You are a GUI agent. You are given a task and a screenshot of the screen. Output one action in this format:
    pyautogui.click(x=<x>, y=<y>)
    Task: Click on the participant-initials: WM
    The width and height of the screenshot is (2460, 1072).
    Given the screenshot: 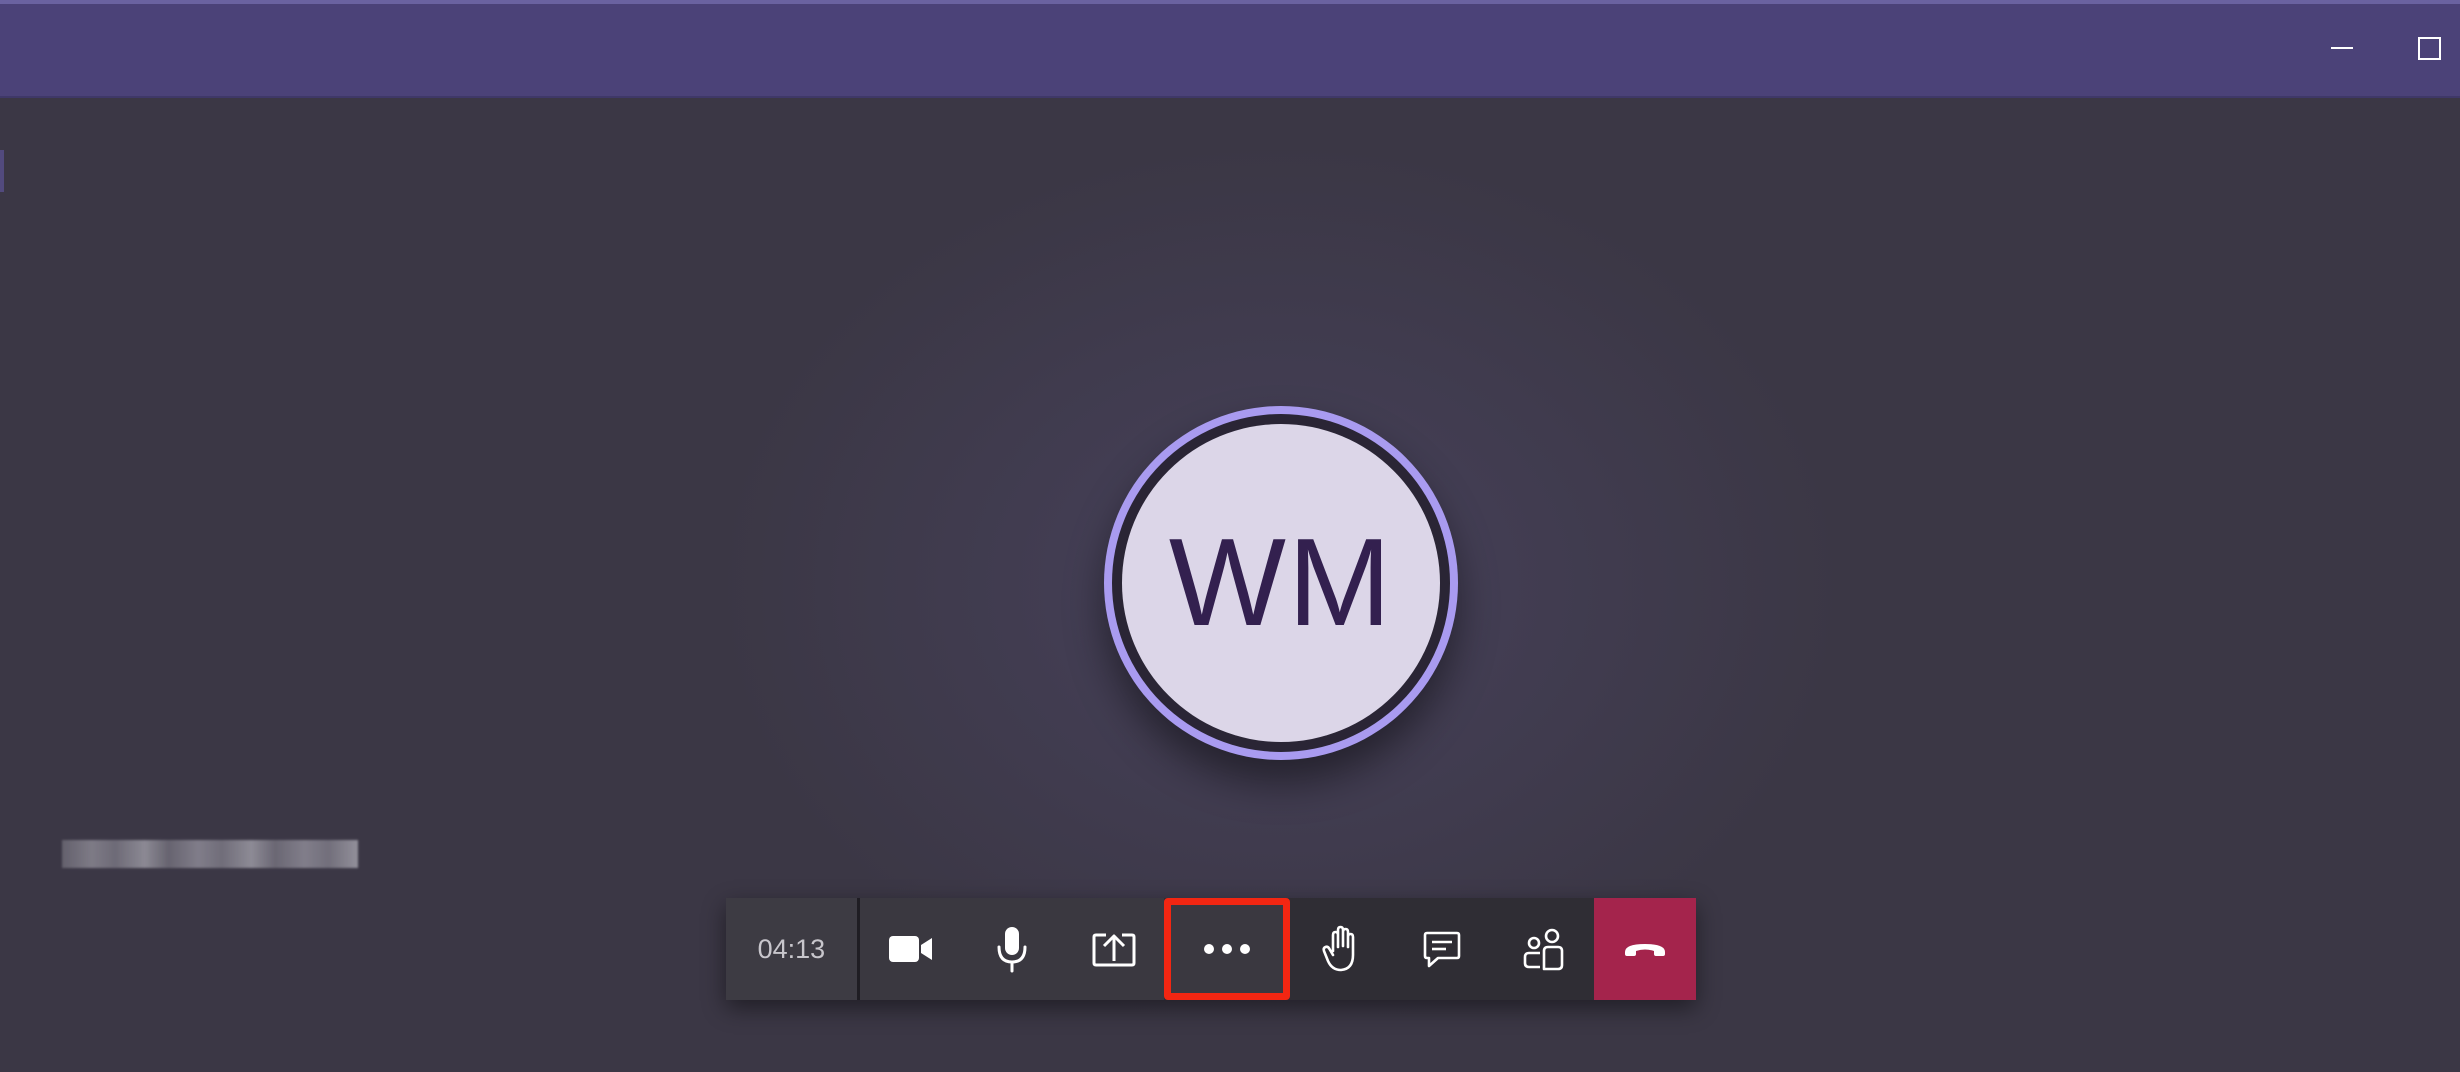 What is the action you would take?
    pyautogui.click(x=1281, y=583)
    